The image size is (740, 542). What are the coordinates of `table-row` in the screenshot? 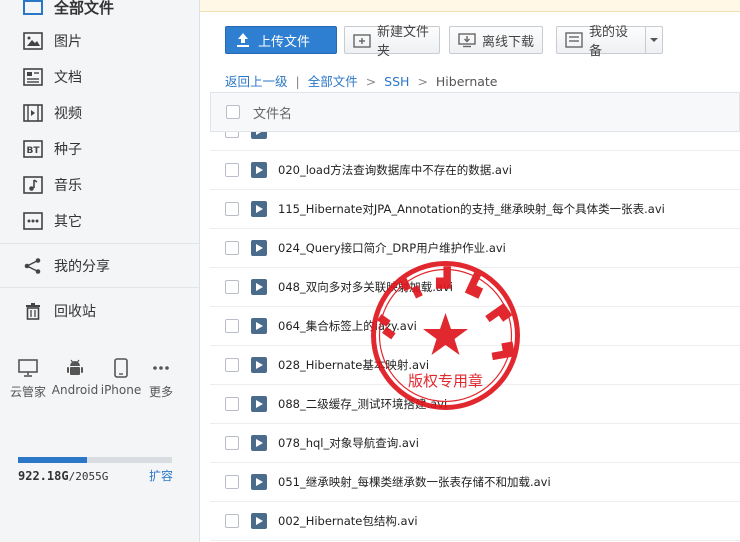 It's located at (475, 141).